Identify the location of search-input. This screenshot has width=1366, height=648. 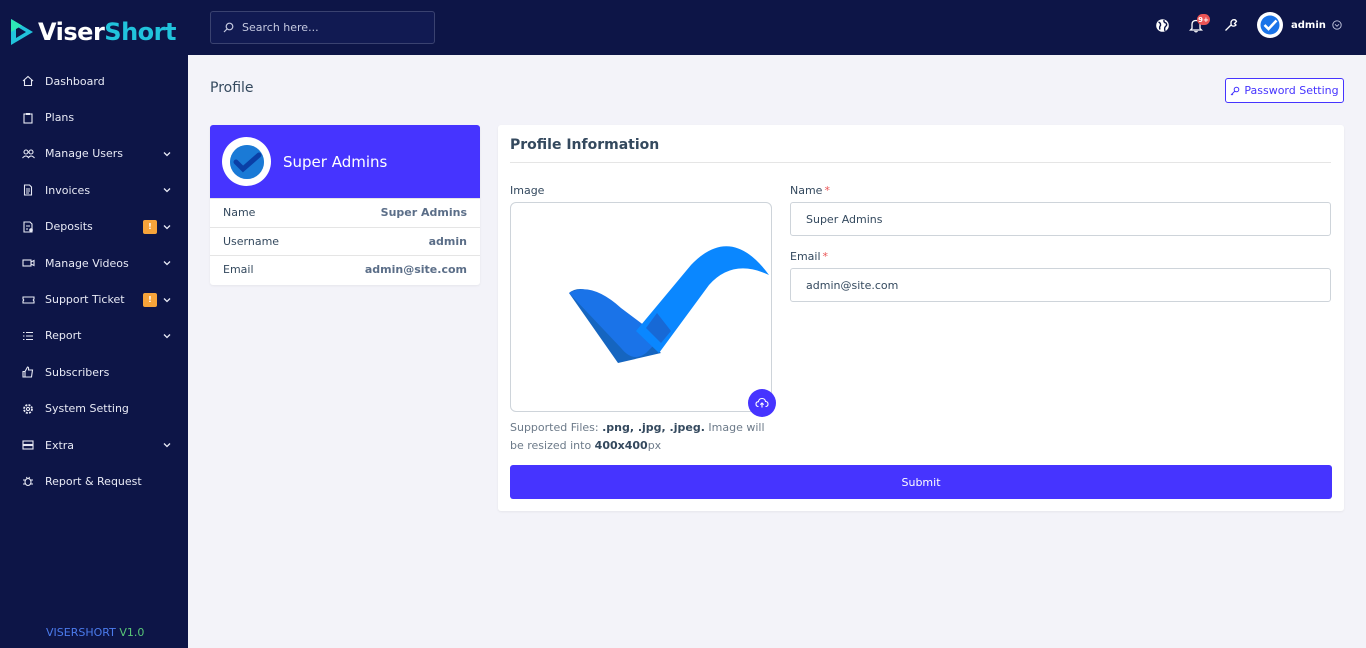
(332, 27).